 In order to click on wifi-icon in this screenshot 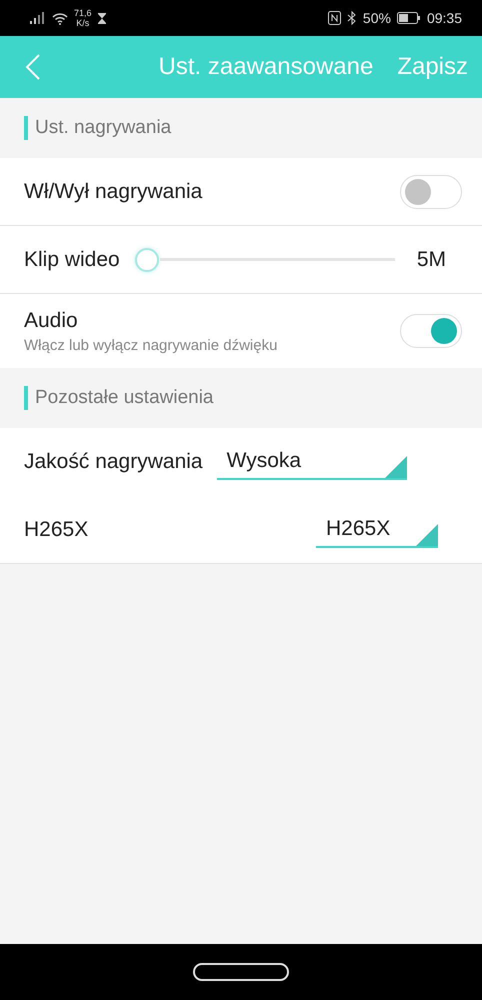, I will do `click(60, 18)`.